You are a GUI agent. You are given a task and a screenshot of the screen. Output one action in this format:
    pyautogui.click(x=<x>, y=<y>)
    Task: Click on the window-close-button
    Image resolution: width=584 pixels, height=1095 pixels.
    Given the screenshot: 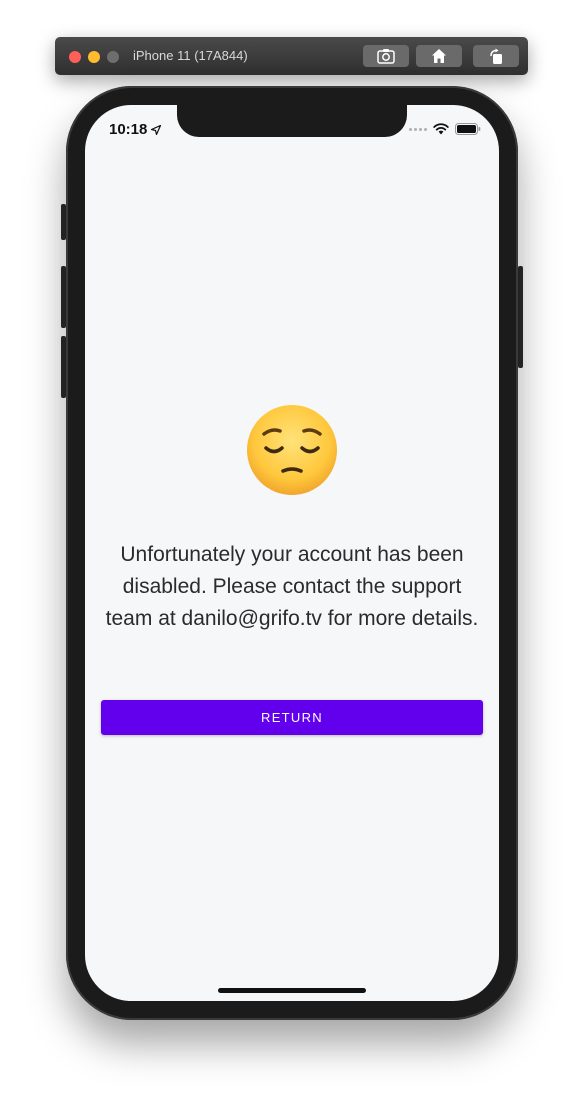 What is the action you would take?
    pyautogui.click(x=75, y=57)
    